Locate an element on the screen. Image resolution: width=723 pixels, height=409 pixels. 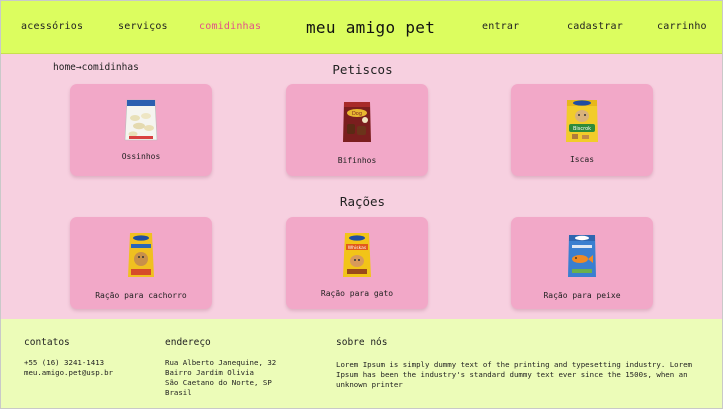
meat-strips-bag-icon: Dog is located at coordinates (357, 122).